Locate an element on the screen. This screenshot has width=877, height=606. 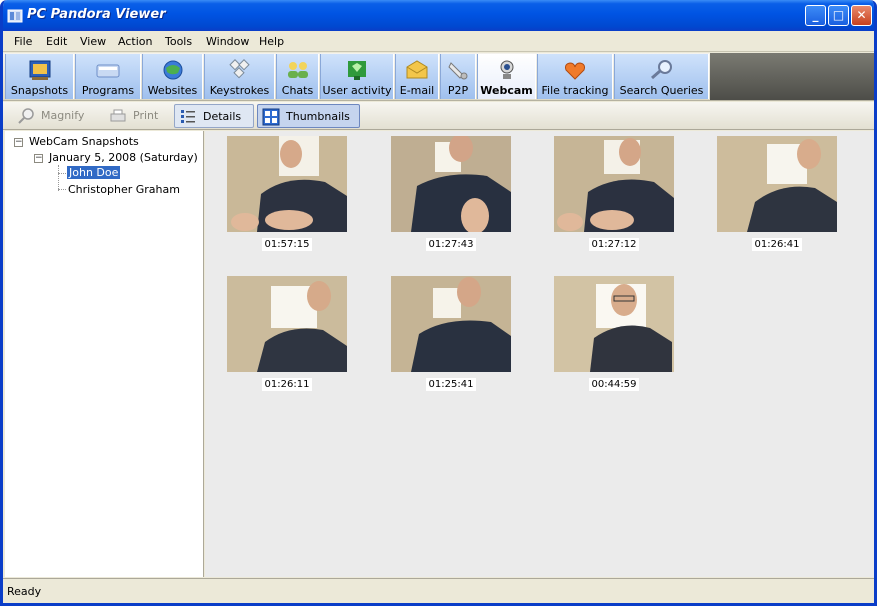
tool-email: E-mail is located at coordinates (417, 76).